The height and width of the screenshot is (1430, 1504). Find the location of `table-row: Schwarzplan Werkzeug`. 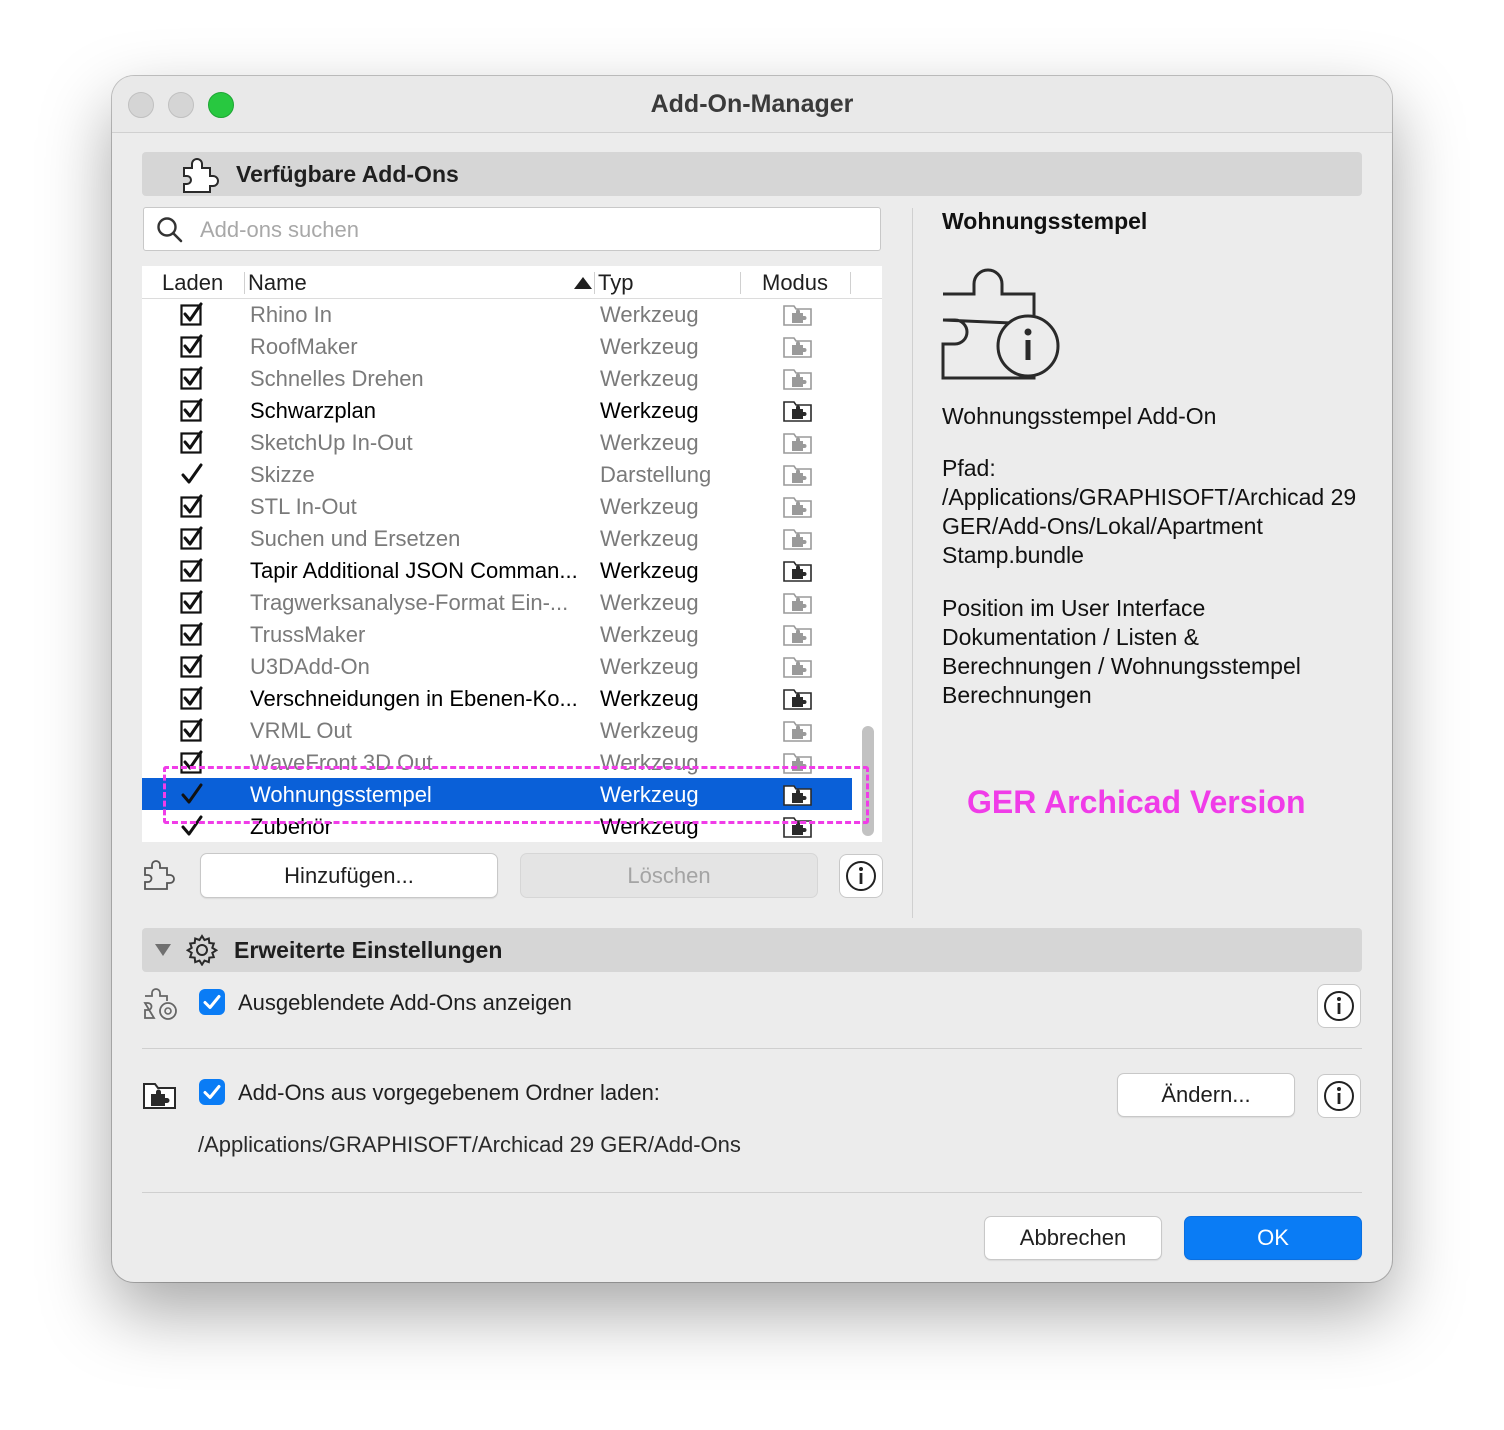

table-row: Schwarzplan Werkzeug is located at coordinates (497, 410).